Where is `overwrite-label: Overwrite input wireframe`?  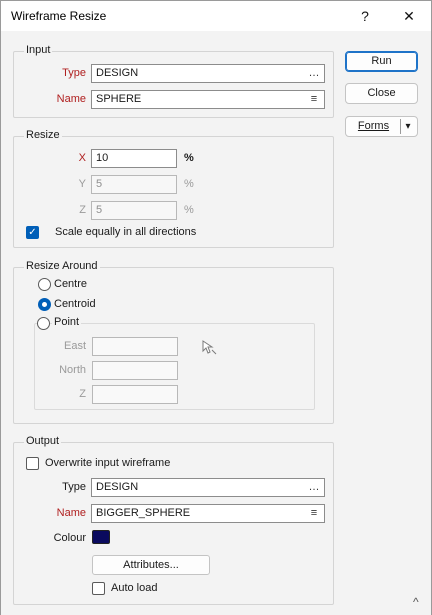
overwrite-label: Overwrite input wireframe is located at coordinates (107, 463).